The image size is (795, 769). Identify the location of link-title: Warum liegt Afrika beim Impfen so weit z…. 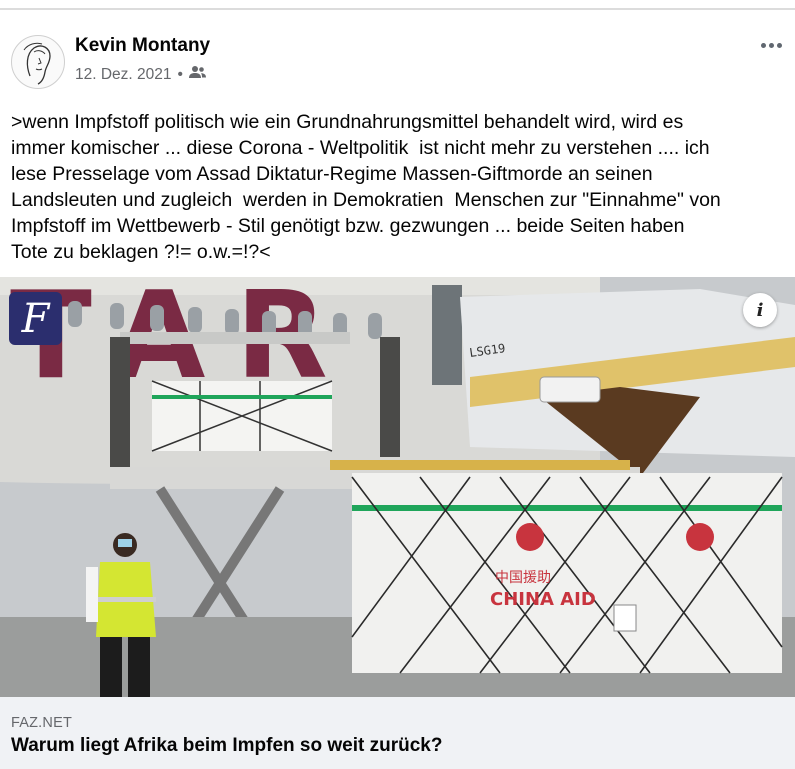
(226, 746).